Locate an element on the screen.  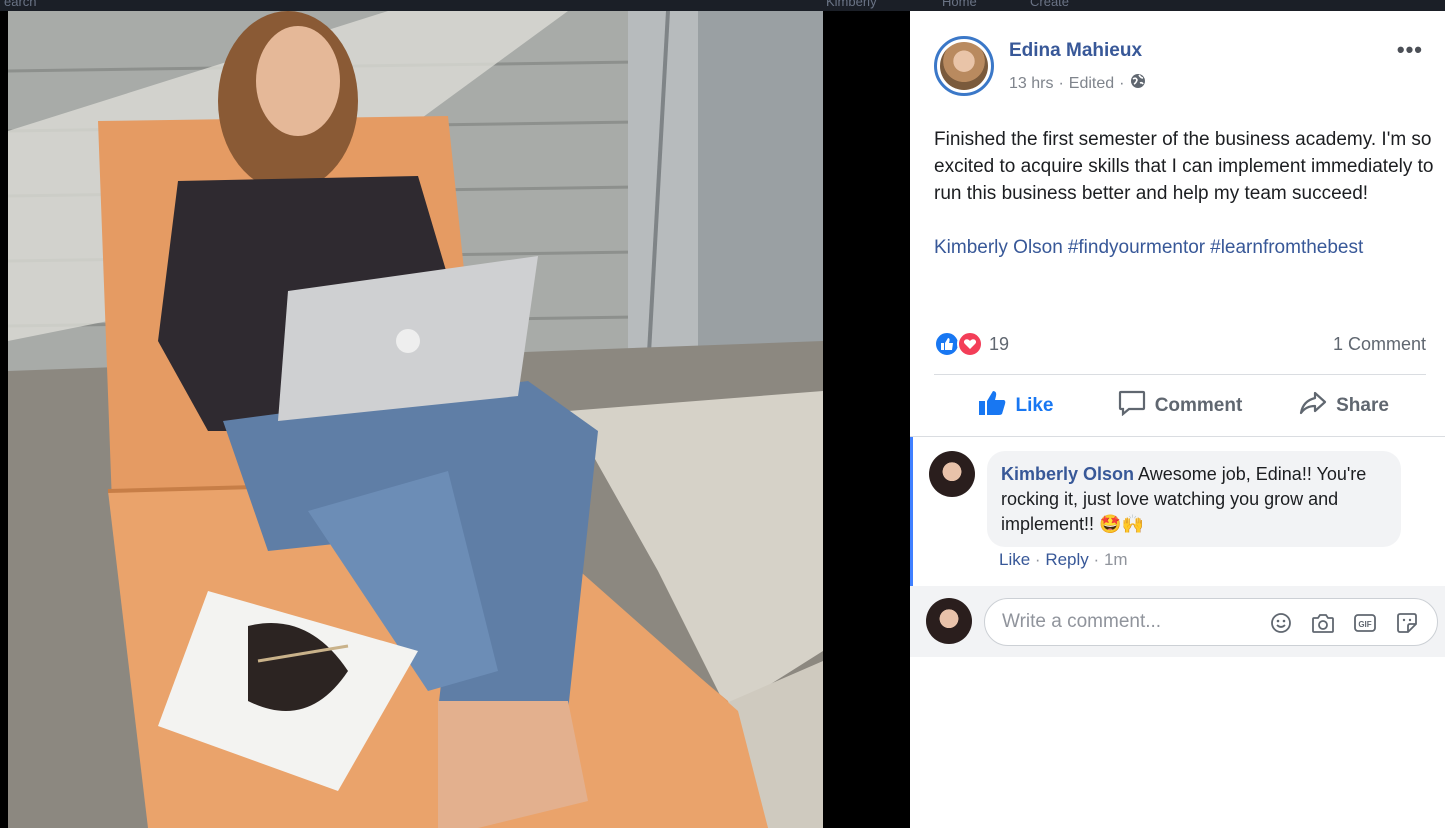
comment-composer: GIF is located at coordinates (1177, 622).